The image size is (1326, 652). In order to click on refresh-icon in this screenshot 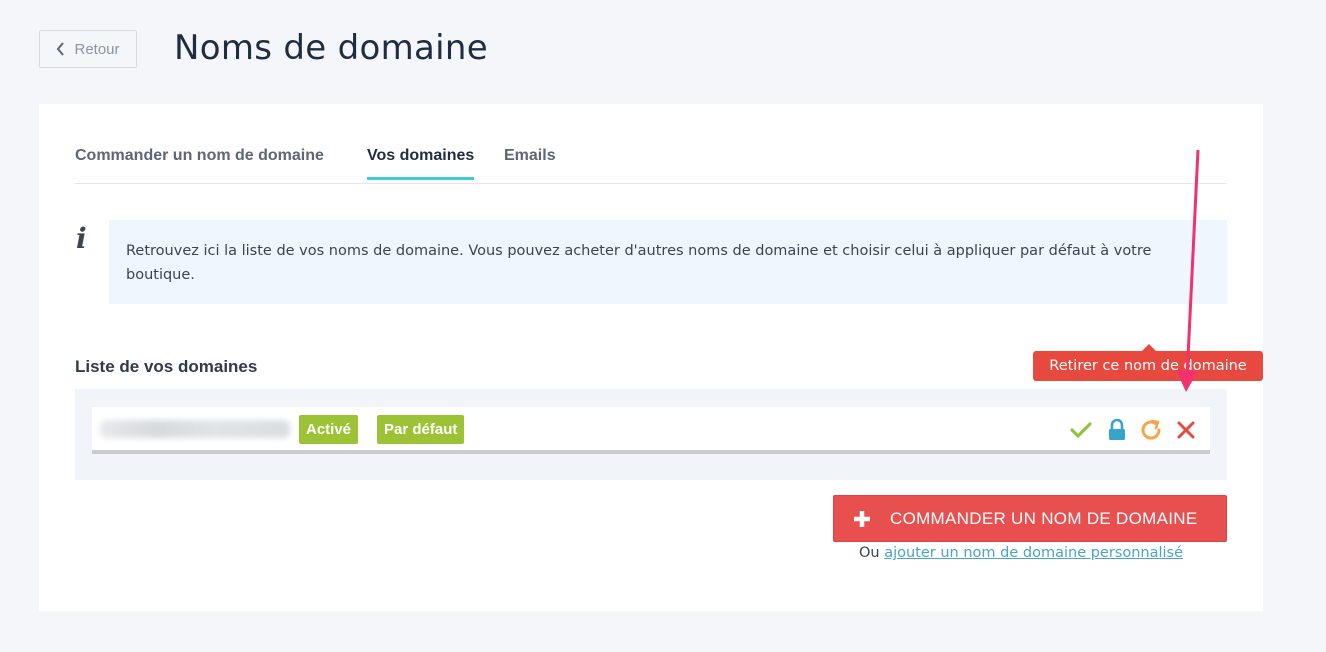, I will do `click(1152, 430)`.